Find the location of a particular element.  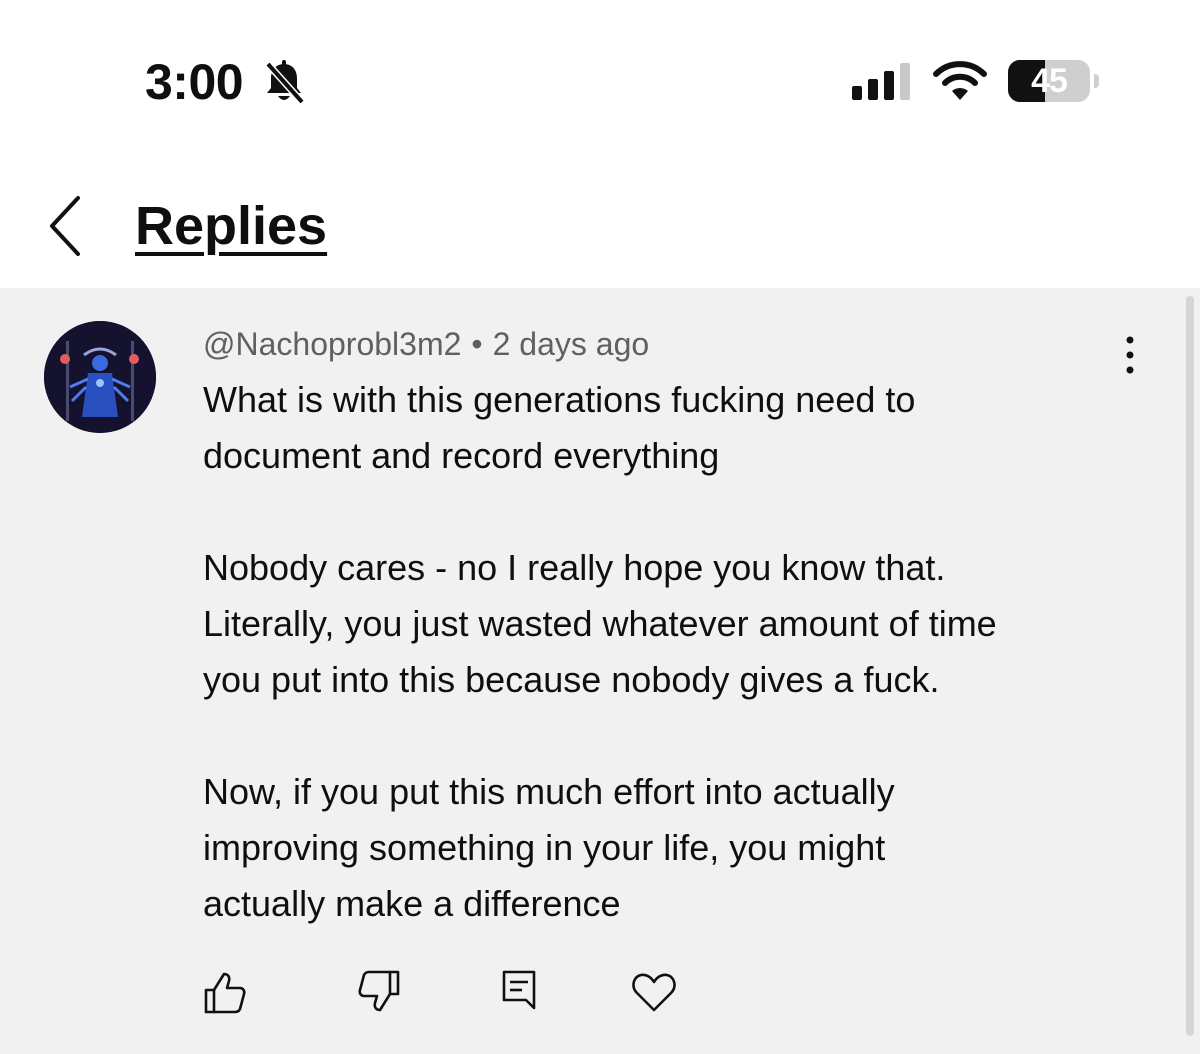

wifi-icon is located at coordinates (960, 80).